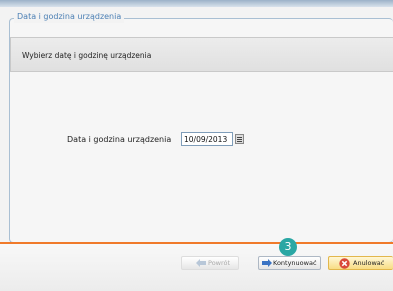 The width and height of the screenshot is (393, 291). I want to click on continue-button-label: Kontynuować, so click(295, 263).